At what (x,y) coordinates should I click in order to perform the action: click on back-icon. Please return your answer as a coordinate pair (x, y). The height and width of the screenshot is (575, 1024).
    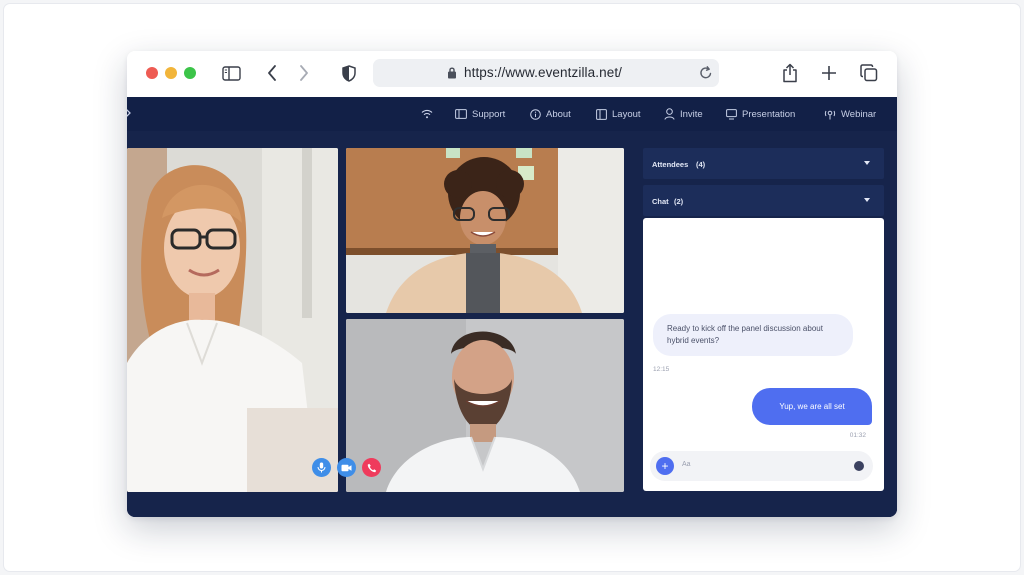
    Looking at the image, I should click on (272, 73).